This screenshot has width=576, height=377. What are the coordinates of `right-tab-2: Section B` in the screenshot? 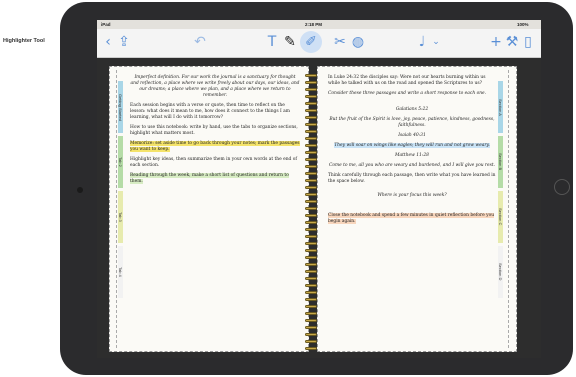 It's located at (500, 162).